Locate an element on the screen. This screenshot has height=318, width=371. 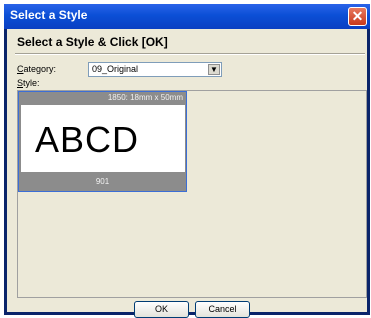
header-divider is located at coordinates (190, 54).